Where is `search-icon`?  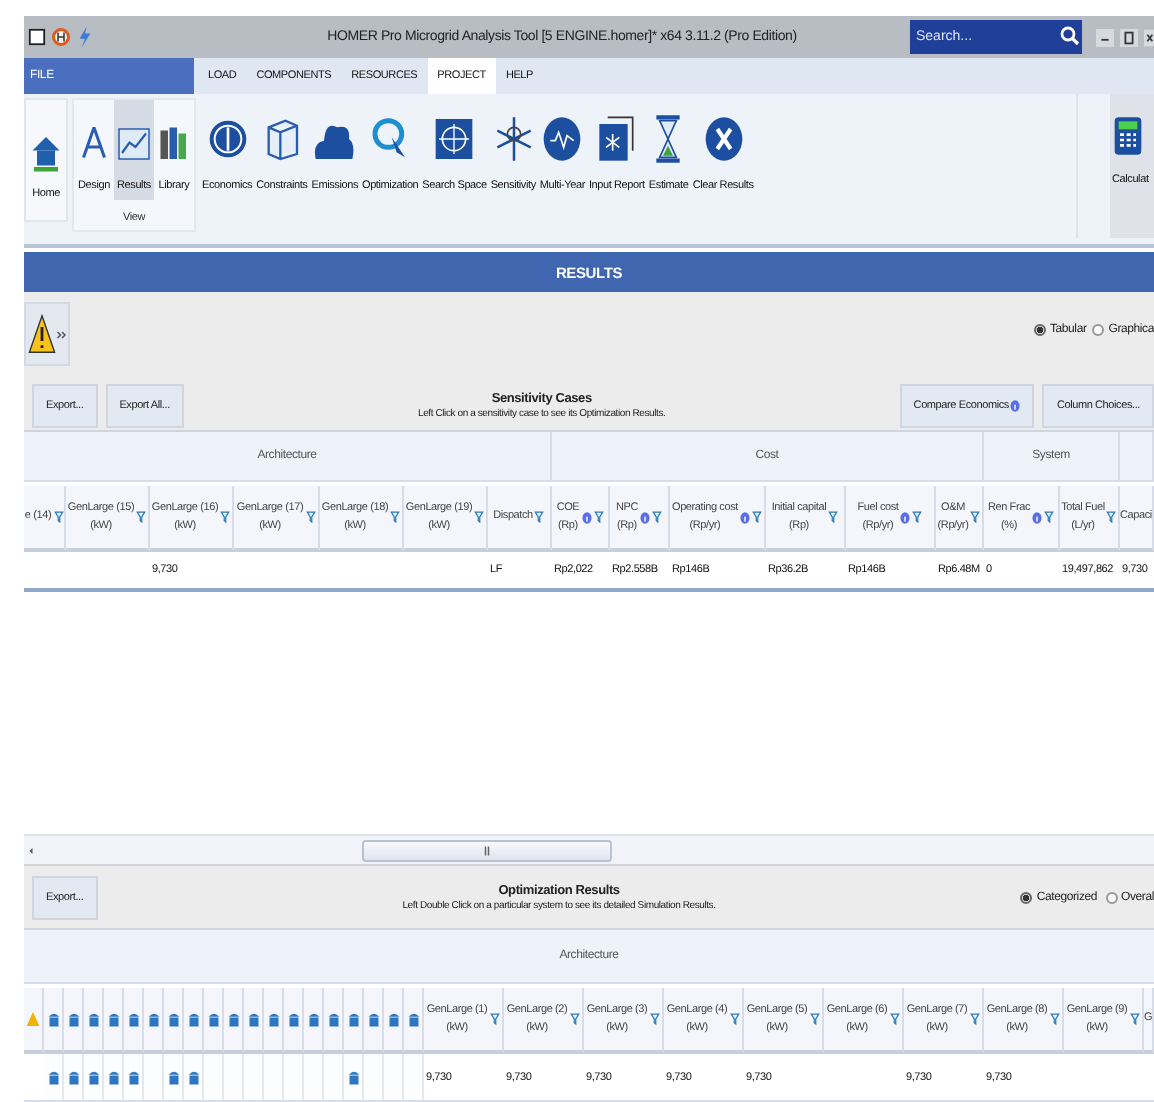
search-icon is located at coordinates (1070, 37).